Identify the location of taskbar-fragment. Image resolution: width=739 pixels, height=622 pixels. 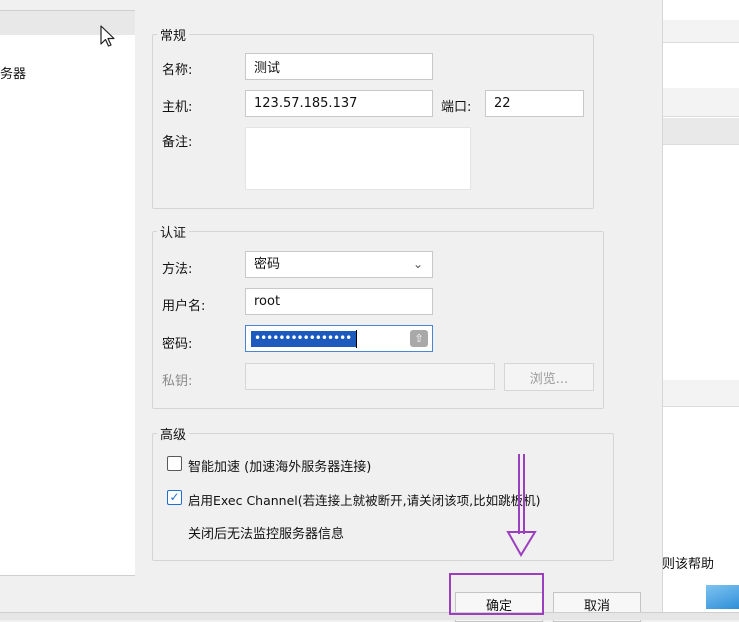
(722, 597).